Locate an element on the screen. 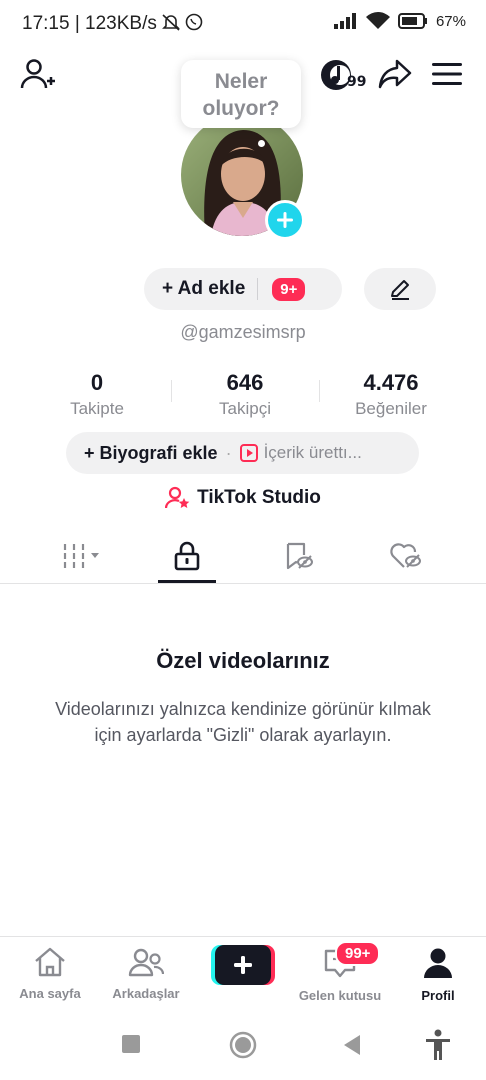 Image resolution: width=486 pixels, height=1080 pixels. empty-state-title: Özel videolarınız is located at coordinates (243, 660).